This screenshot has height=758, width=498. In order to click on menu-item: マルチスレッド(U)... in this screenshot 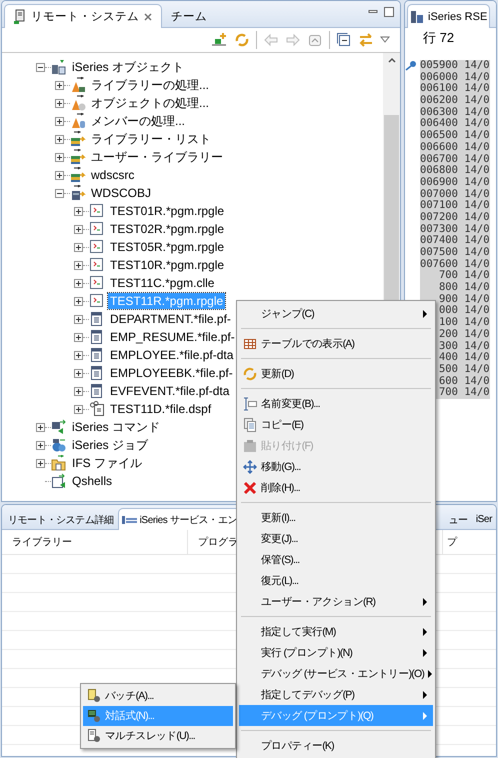, I will do `click(158, 736)`.